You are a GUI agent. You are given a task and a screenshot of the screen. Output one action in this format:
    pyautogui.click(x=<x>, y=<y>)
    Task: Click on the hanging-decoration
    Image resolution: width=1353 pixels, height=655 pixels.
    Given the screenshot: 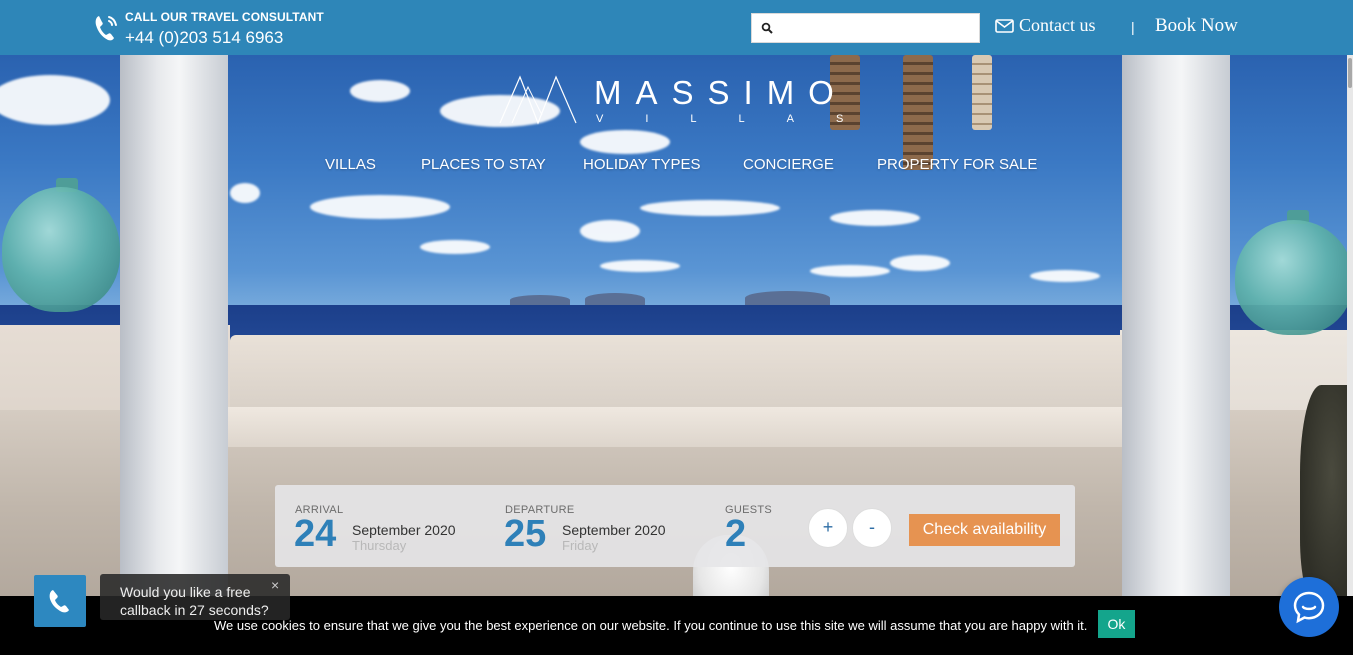 What is the action you would take?
    pyautogui.click(x=918, y=112)
    